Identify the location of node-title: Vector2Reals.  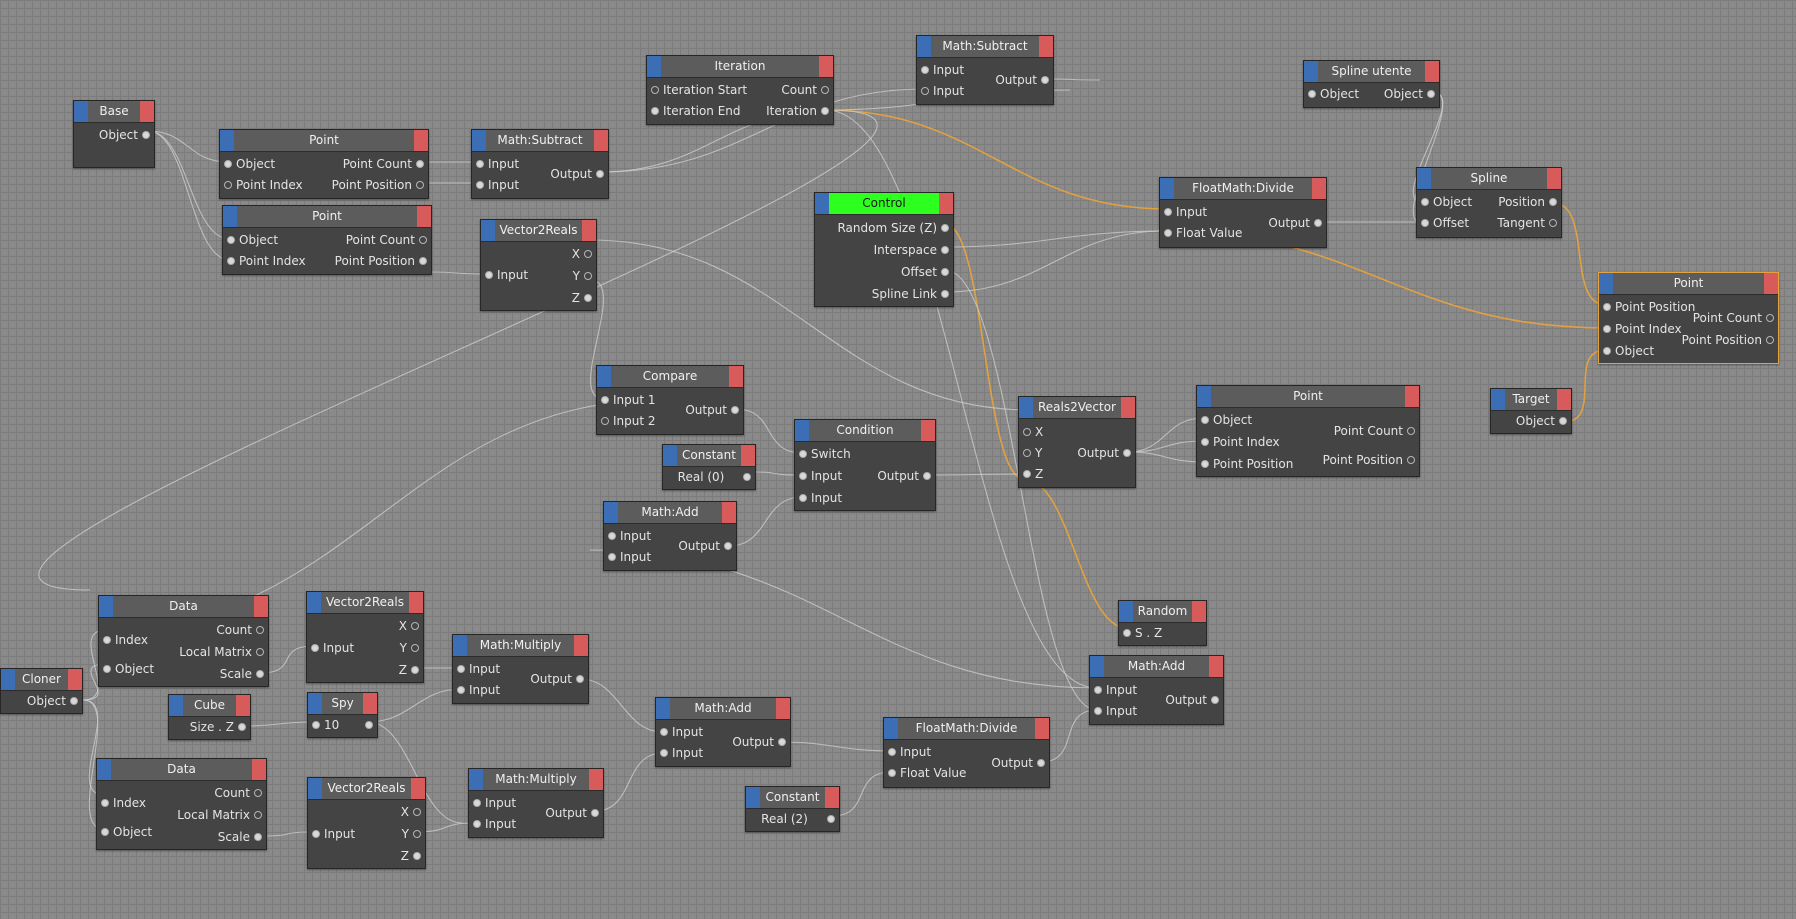
(538, 231).